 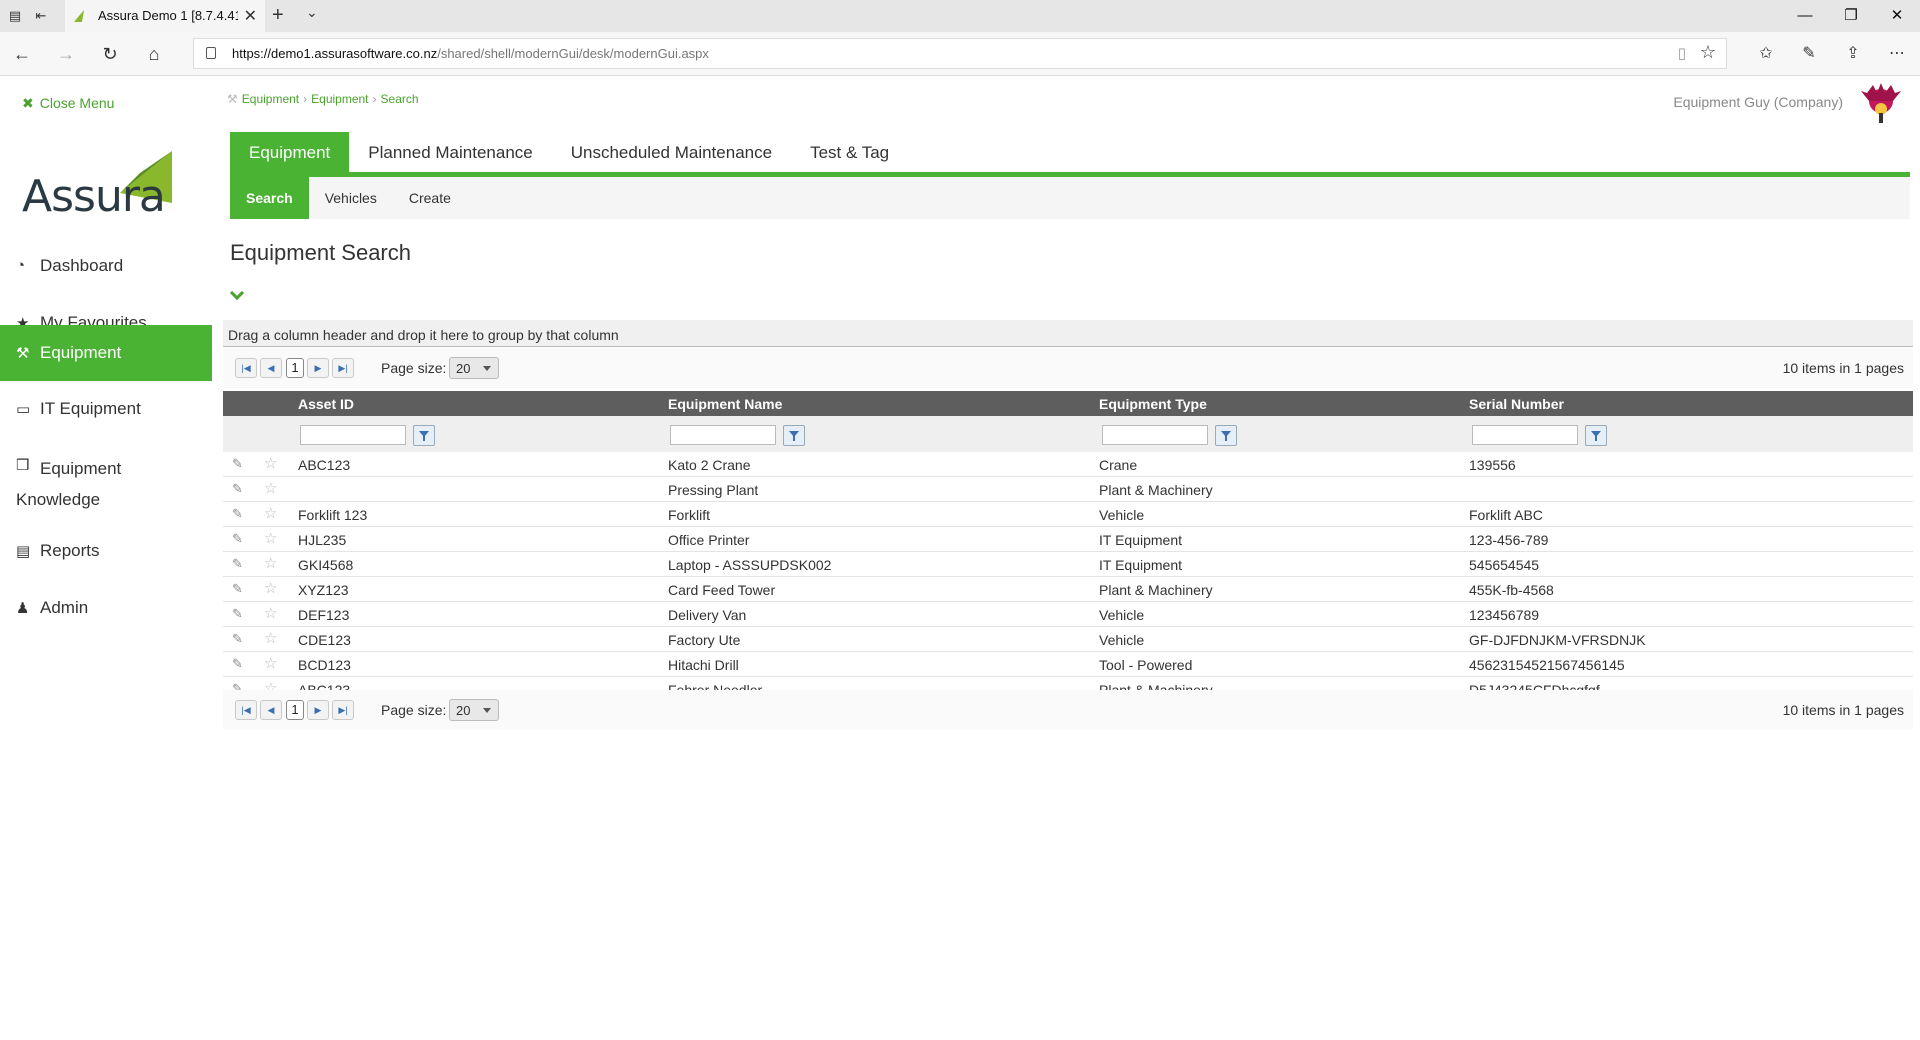 What do you see at coordinates (15, 16) in the screenshot?
I see `tab-actions-icon: ▤` at bounding box center [15, 16].